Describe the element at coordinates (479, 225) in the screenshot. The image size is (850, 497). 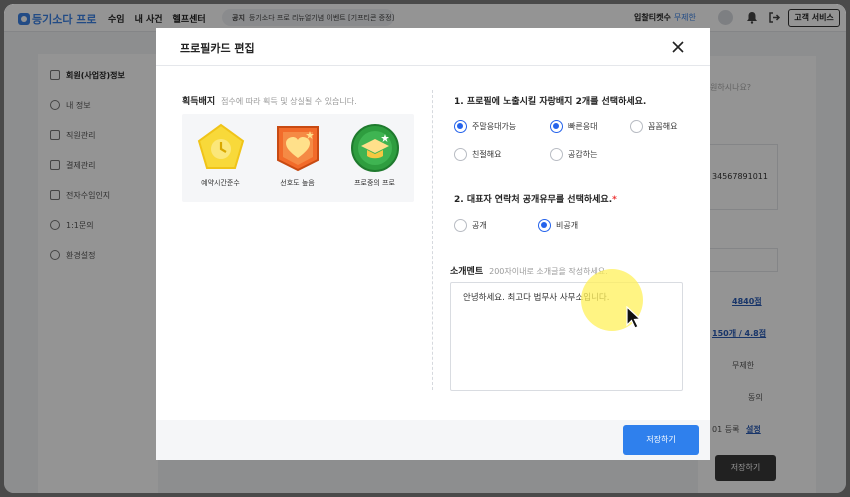
I see `option-label: 공개` at that location.